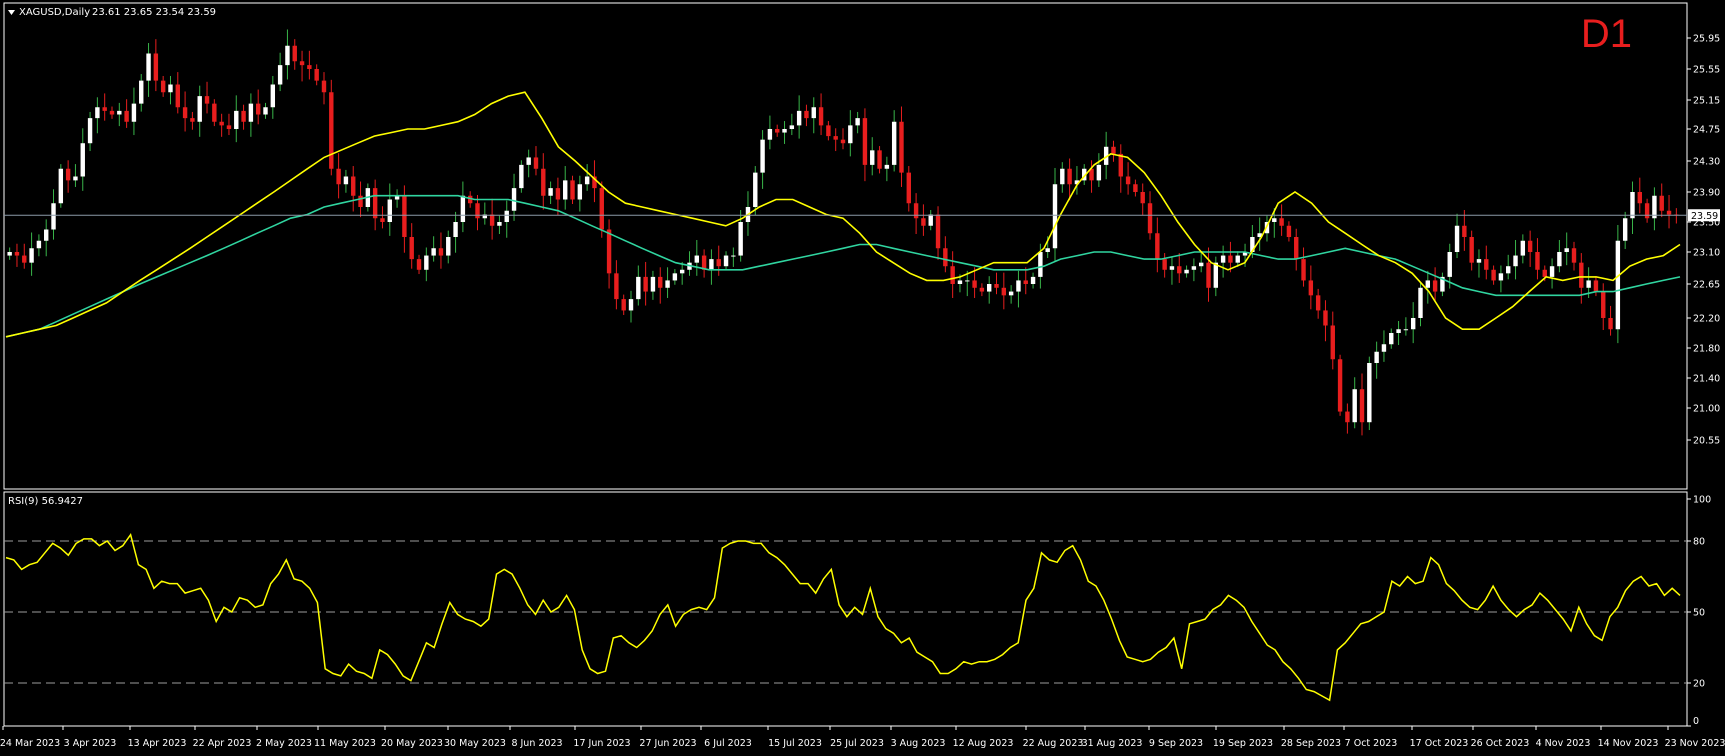 The height and width of the screenshot is (756, 1725). What do you see at coordinates (728, 743) in the screenshot?
I see `date-tick-label: 6 Jul 2023` at bounding box center [728, 743].